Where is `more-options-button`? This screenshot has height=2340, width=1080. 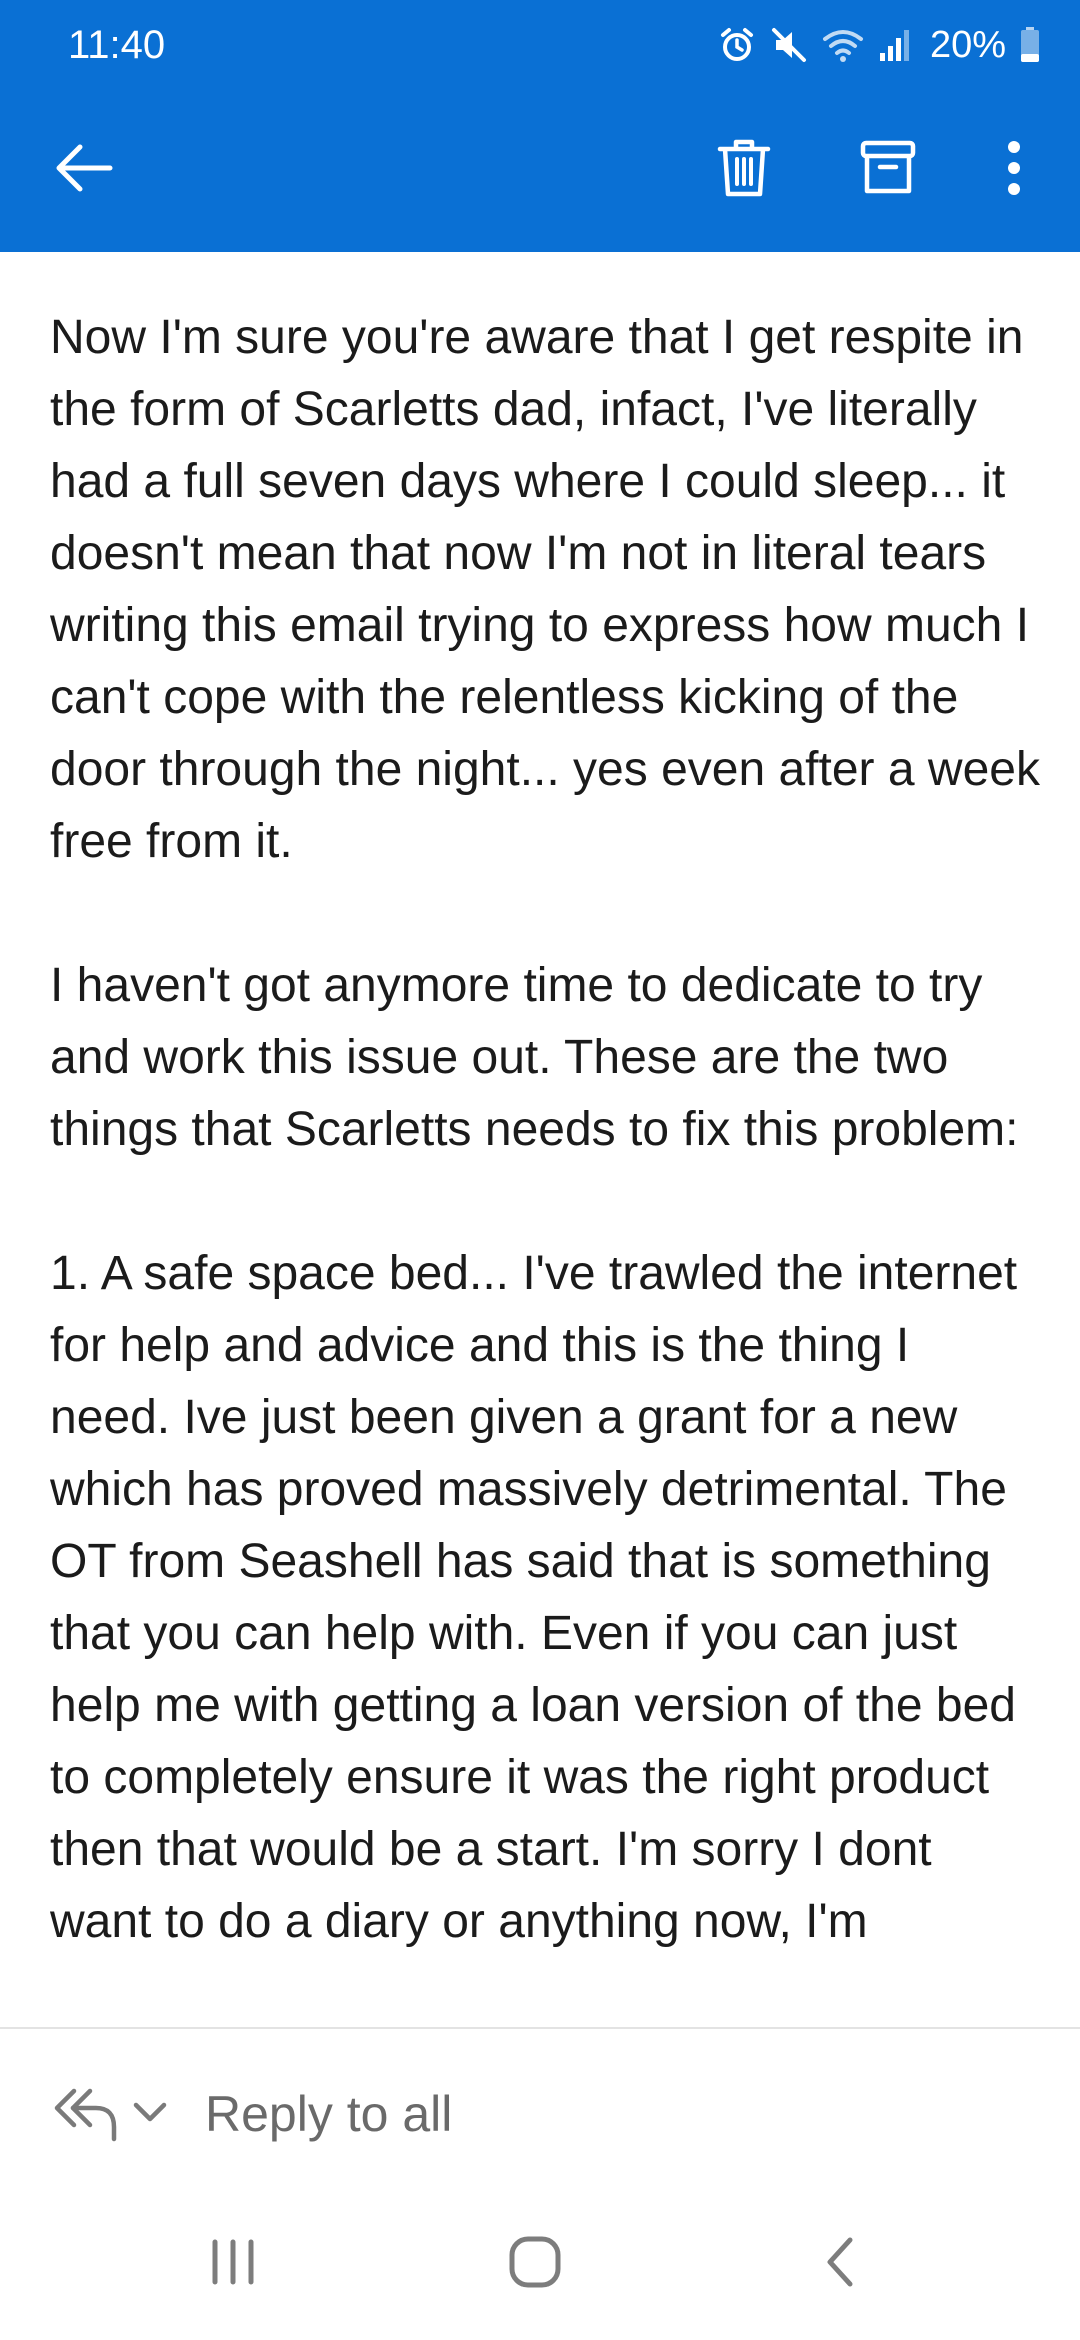 more-options-button is located at coordinates (1014, 170).